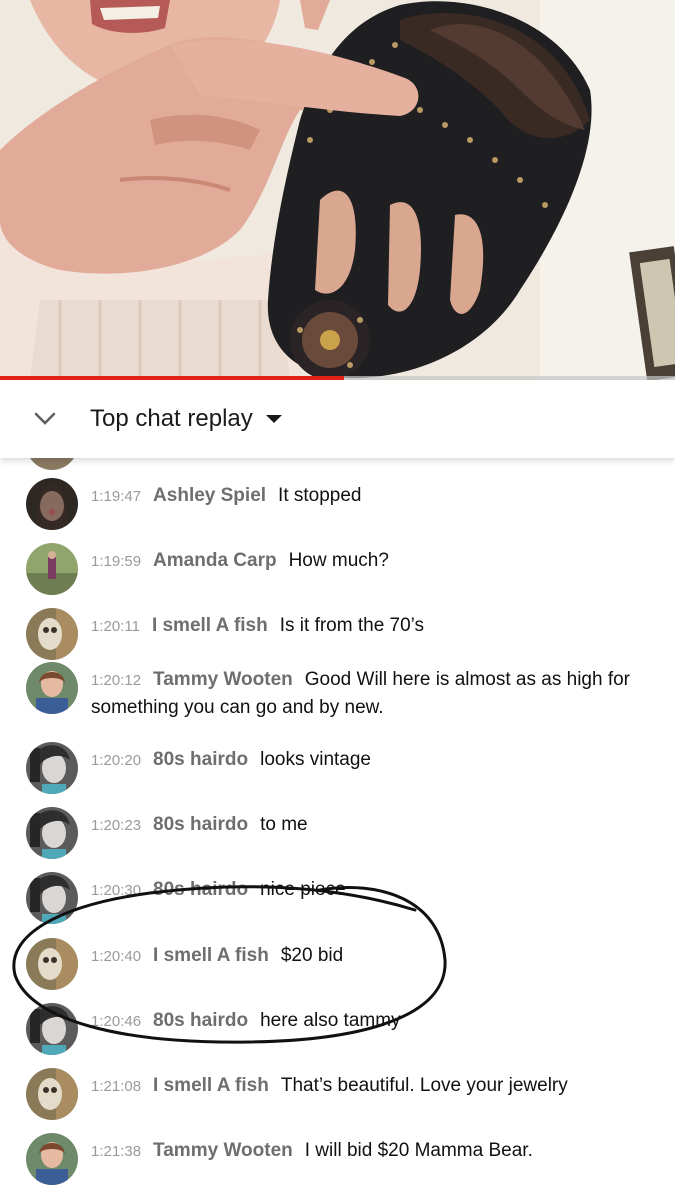 The height and width of the screenshot is (1200, 675). What do you see at coordinates (371, 956) in the screenshot?
I see `message-body: 1:20:40 I smell A fish $20 bid` at bounding box center [371, 956].